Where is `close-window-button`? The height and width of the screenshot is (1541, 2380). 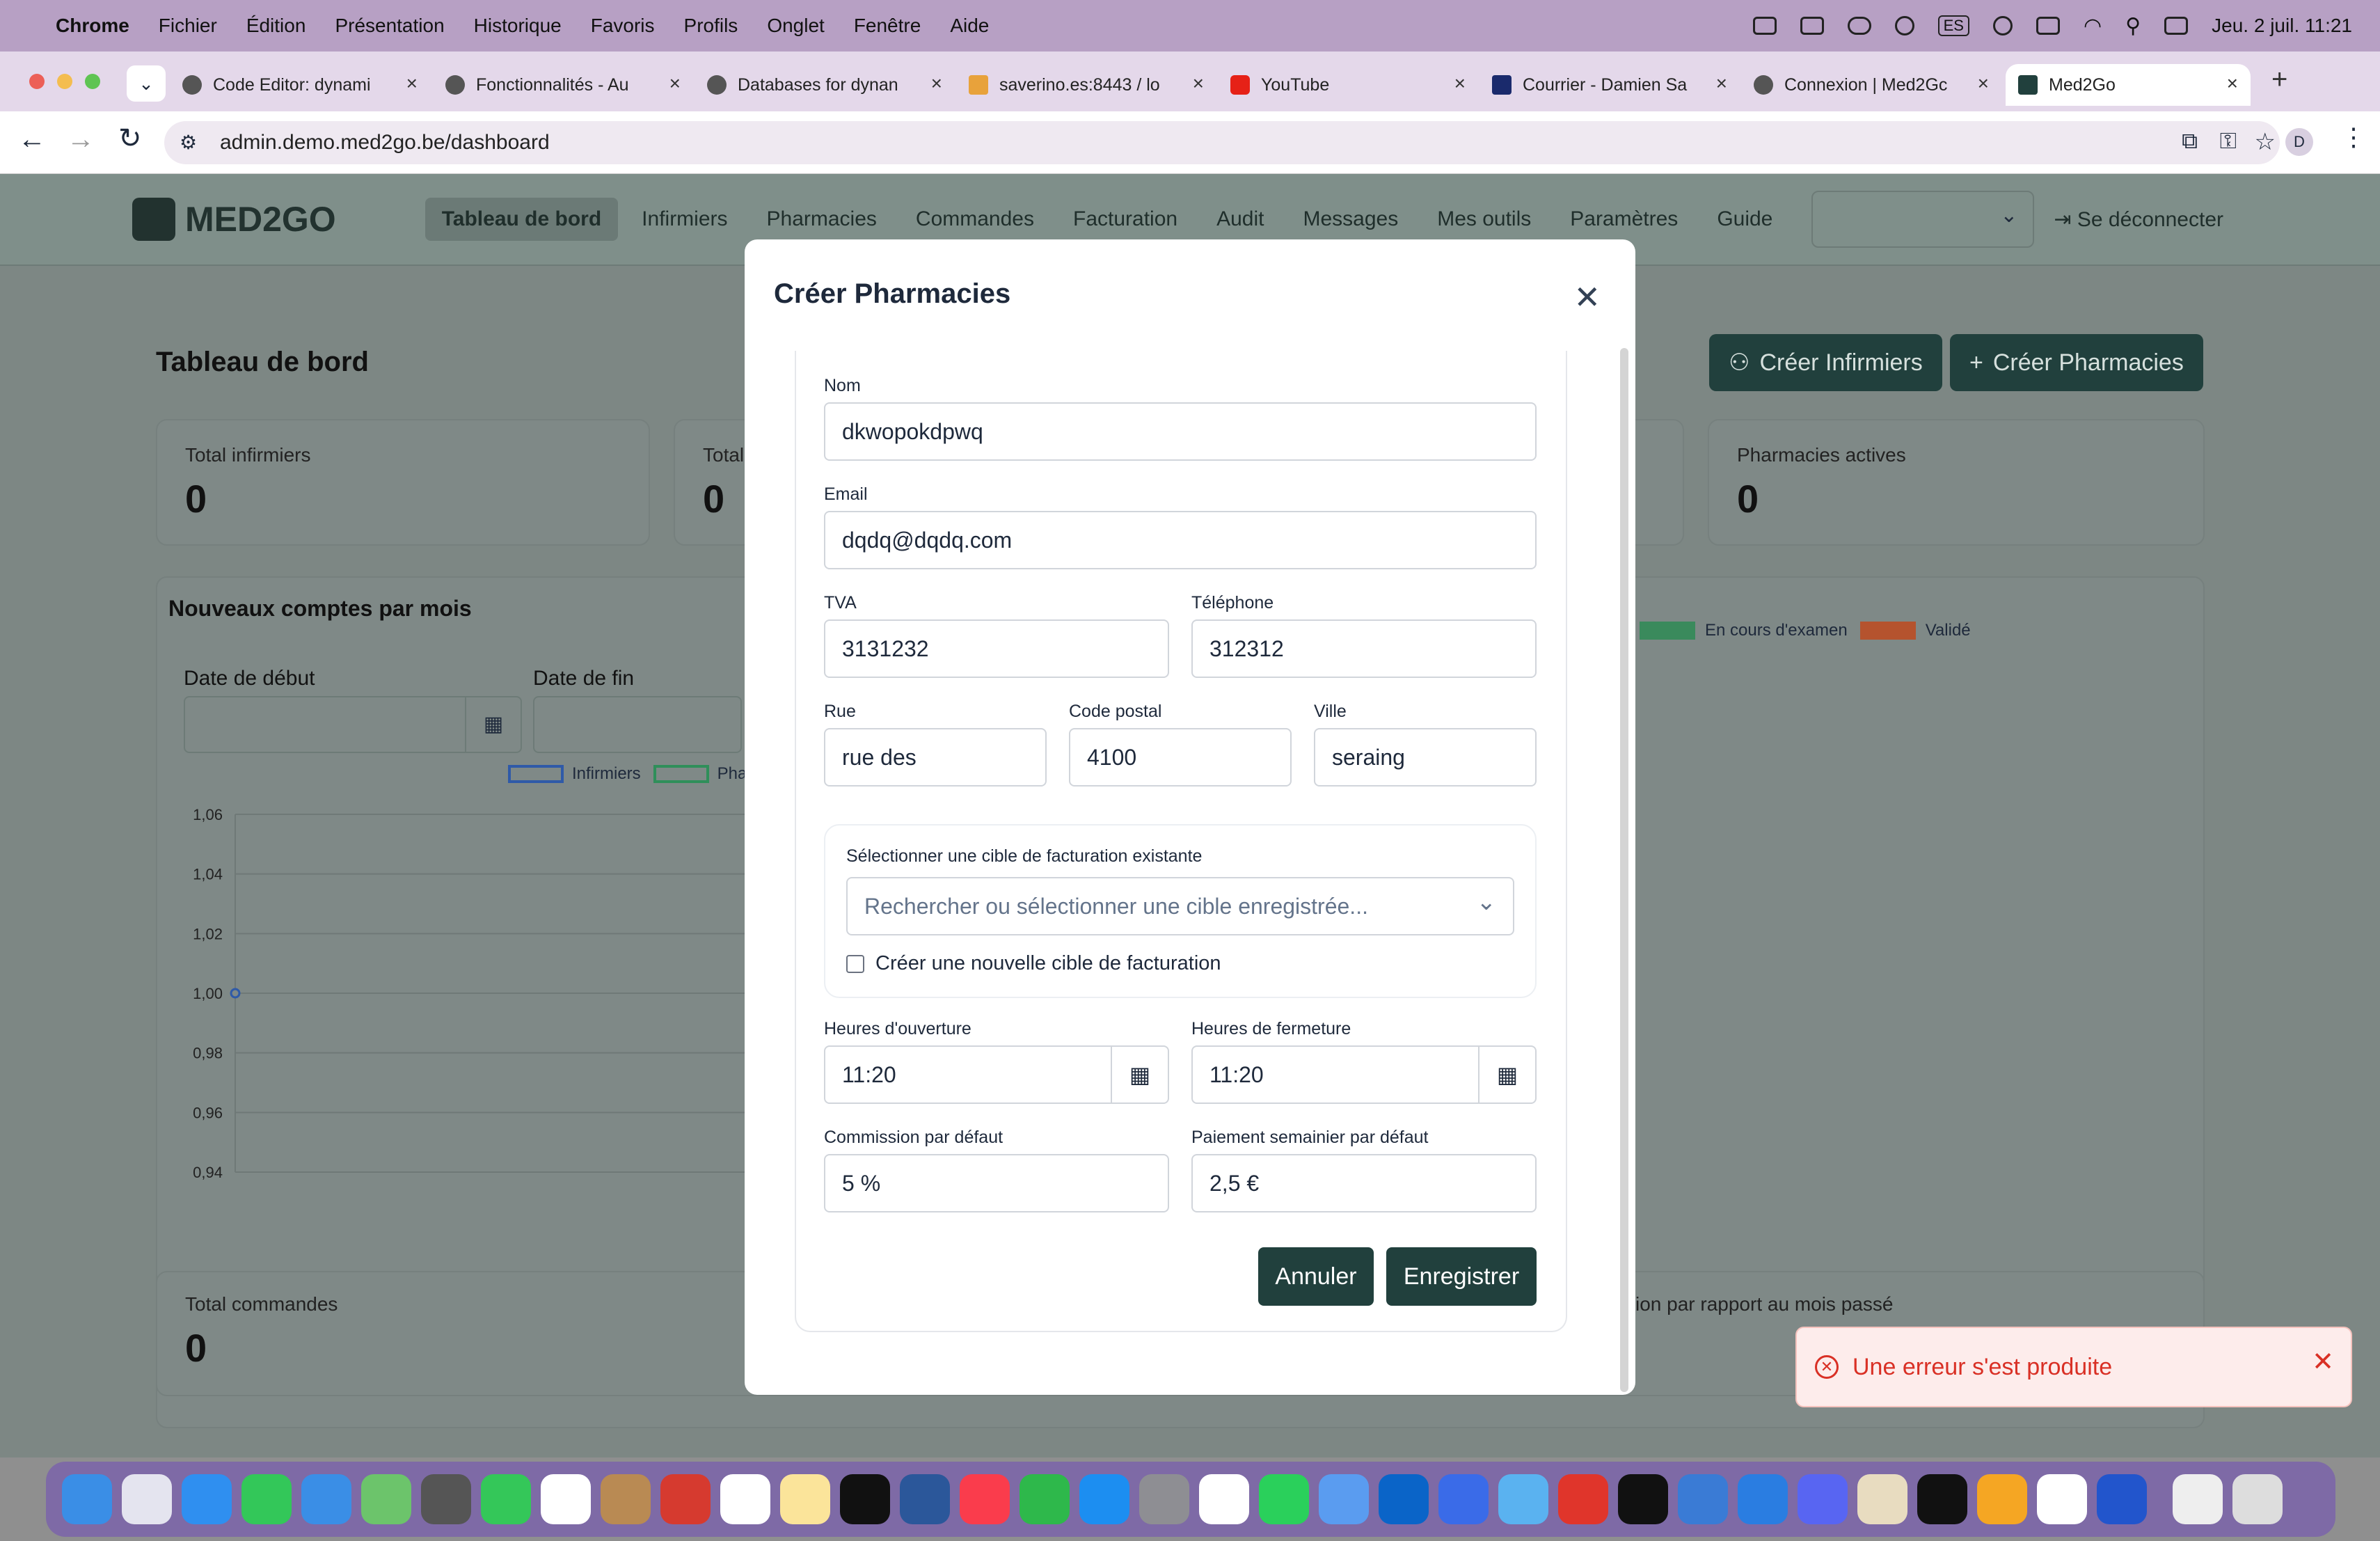
close-window-button is located at coordinates (37, 81).